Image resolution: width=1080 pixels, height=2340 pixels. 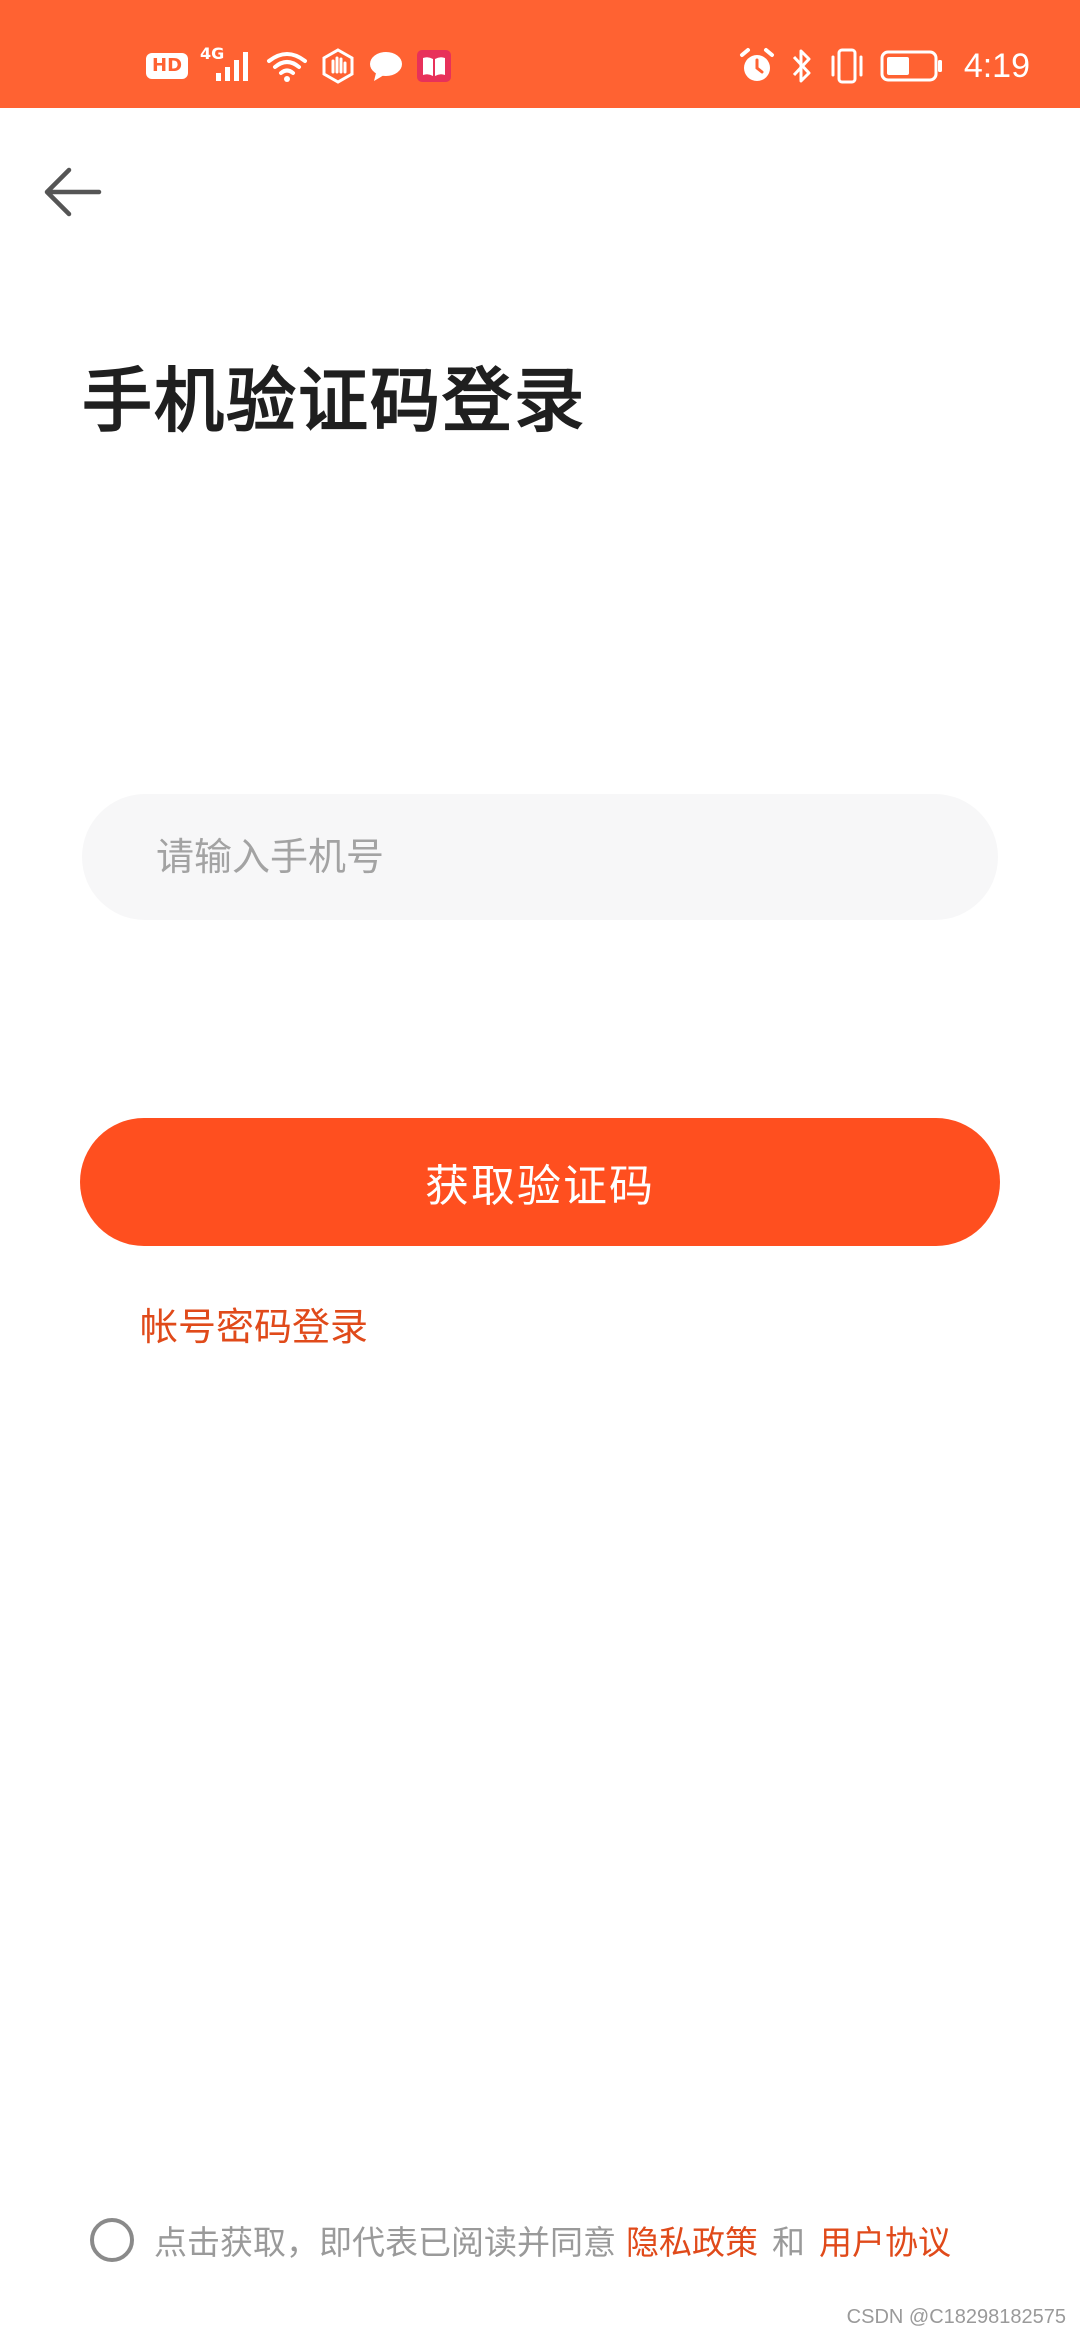 I want to click on phone-input-container, so click(x=540, y=857).